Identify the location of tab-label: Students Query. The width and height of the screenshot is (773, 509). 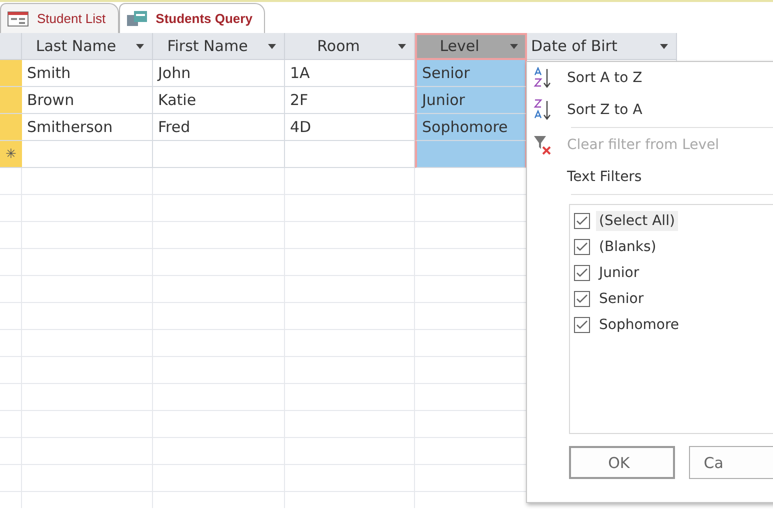
(204, 18).